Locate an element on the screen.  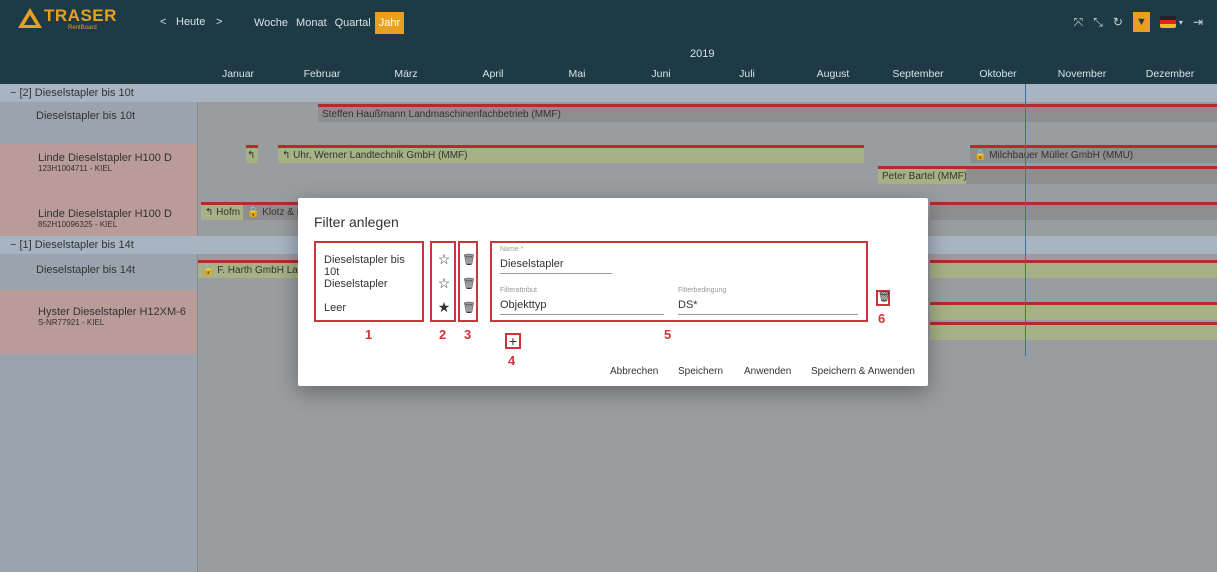
month-label: Januar is located at coordinates (238, 74).